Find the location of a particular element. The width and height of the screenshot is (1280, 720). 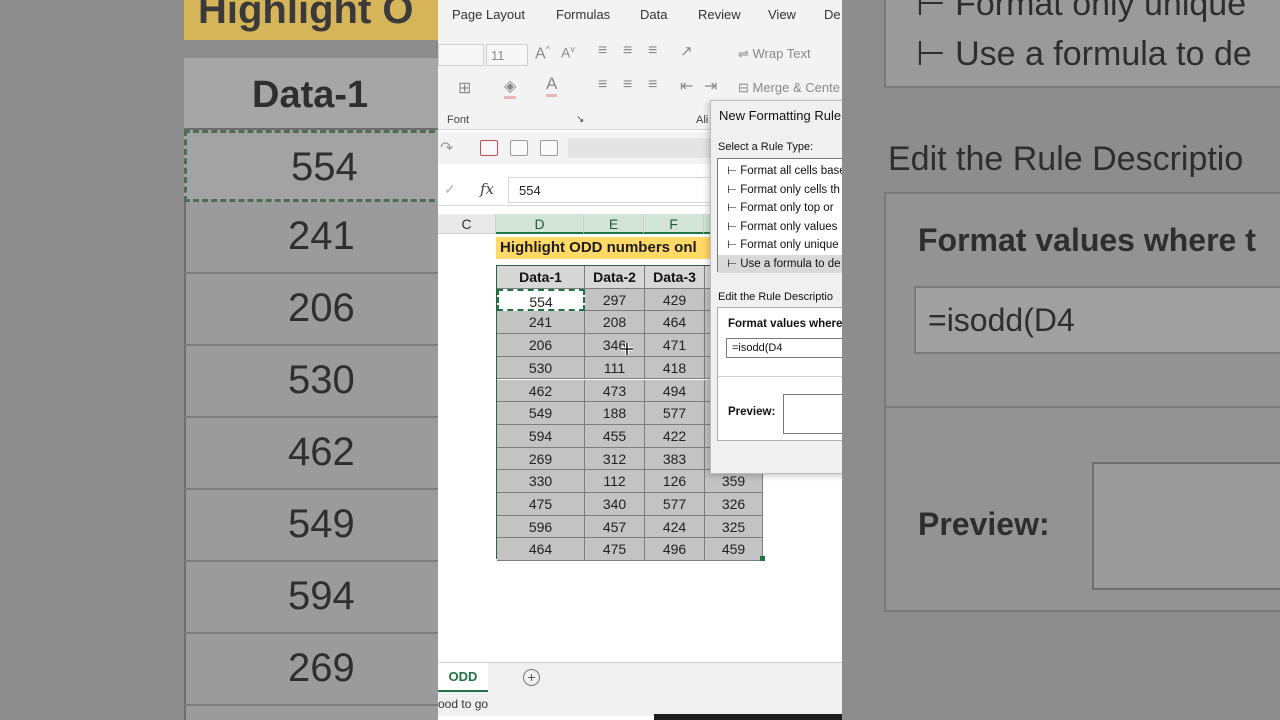

align-right-icon: ≡ is located at coordinates (652, 85).